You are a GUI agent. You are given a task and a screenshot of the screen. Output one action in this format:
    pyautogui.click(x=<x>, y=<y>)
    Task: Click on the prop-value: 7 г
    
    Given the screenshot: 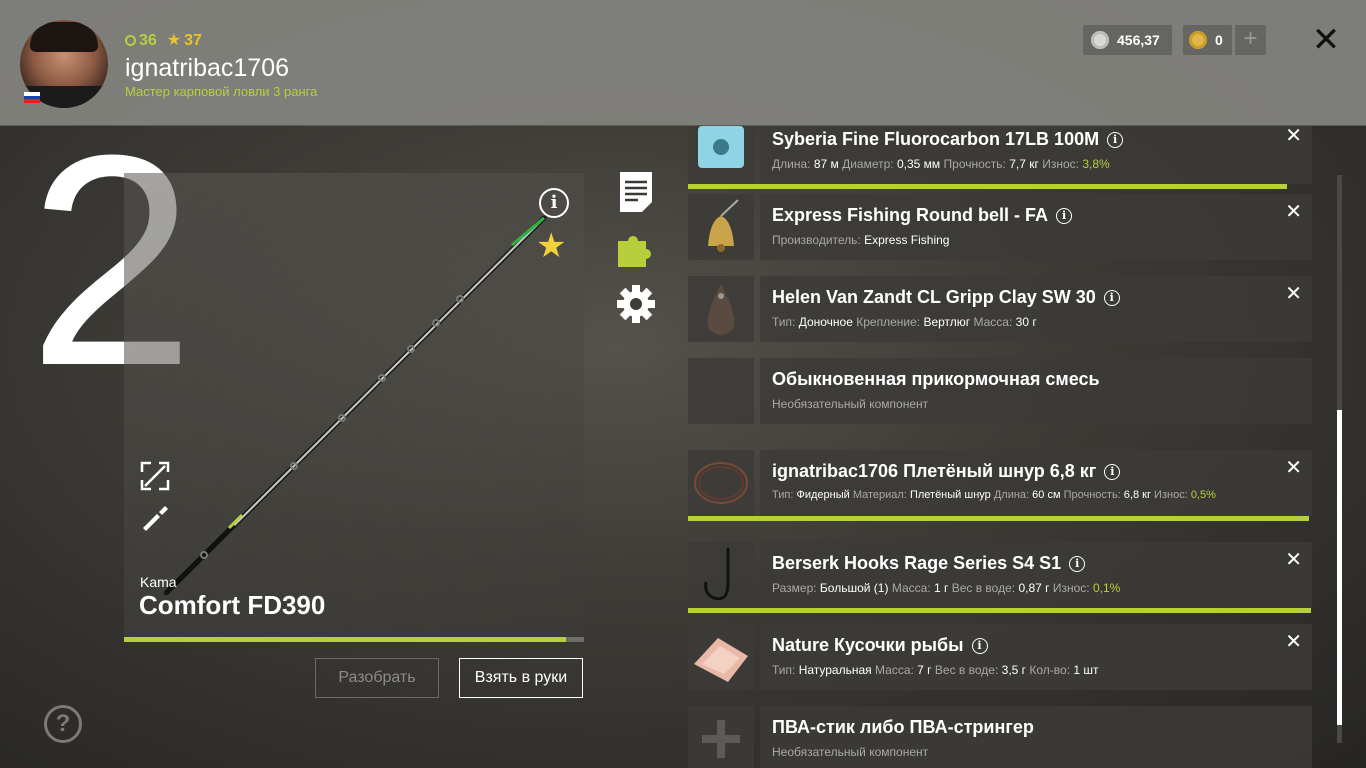 What is the action you would take?
    pyautogui.click(x=924, y=670)
    